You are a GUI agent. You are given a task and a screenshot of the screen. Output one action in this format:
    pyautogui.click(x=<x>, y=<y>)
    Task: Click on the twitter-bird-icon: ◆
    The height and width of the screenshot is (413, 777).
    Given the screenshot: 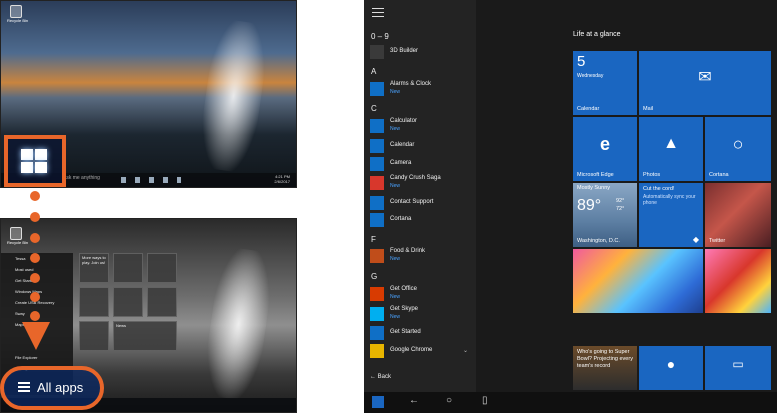 What is the action you would take?
    pyautogui.click(x=695, y=239)
    